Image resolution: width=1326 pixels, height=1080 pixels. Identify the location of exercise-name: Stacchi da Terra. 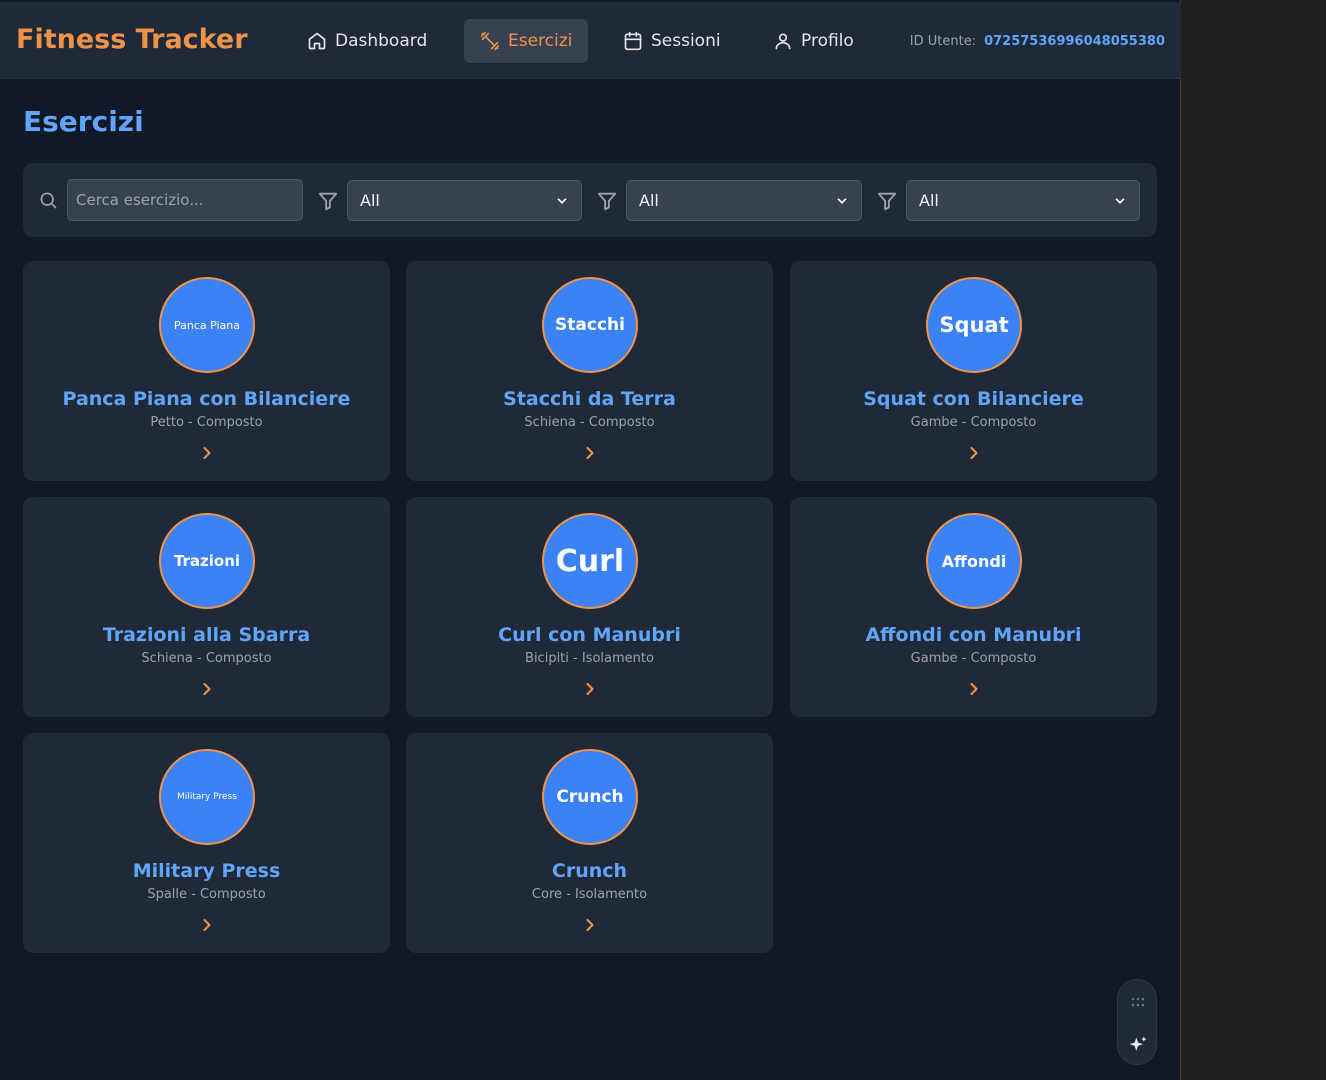
(589, 399).